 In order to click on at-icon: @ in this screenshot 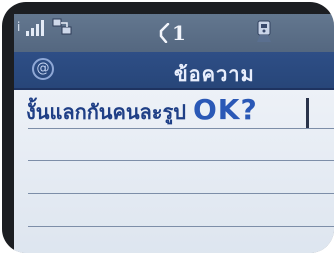, I will do `click(43, 69)`.